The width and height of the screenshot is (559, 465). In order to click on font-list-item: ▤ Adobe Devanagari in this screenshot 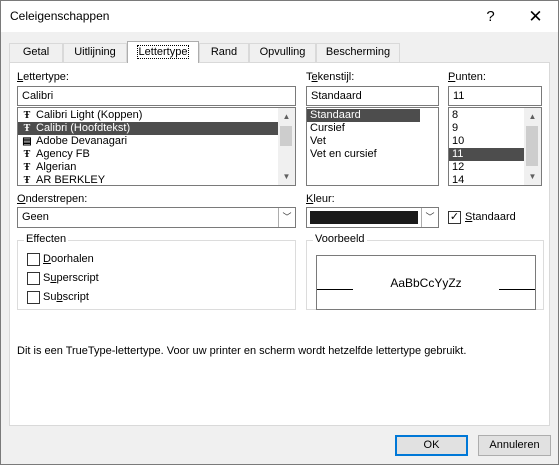, I will do `click(156, 141)`.